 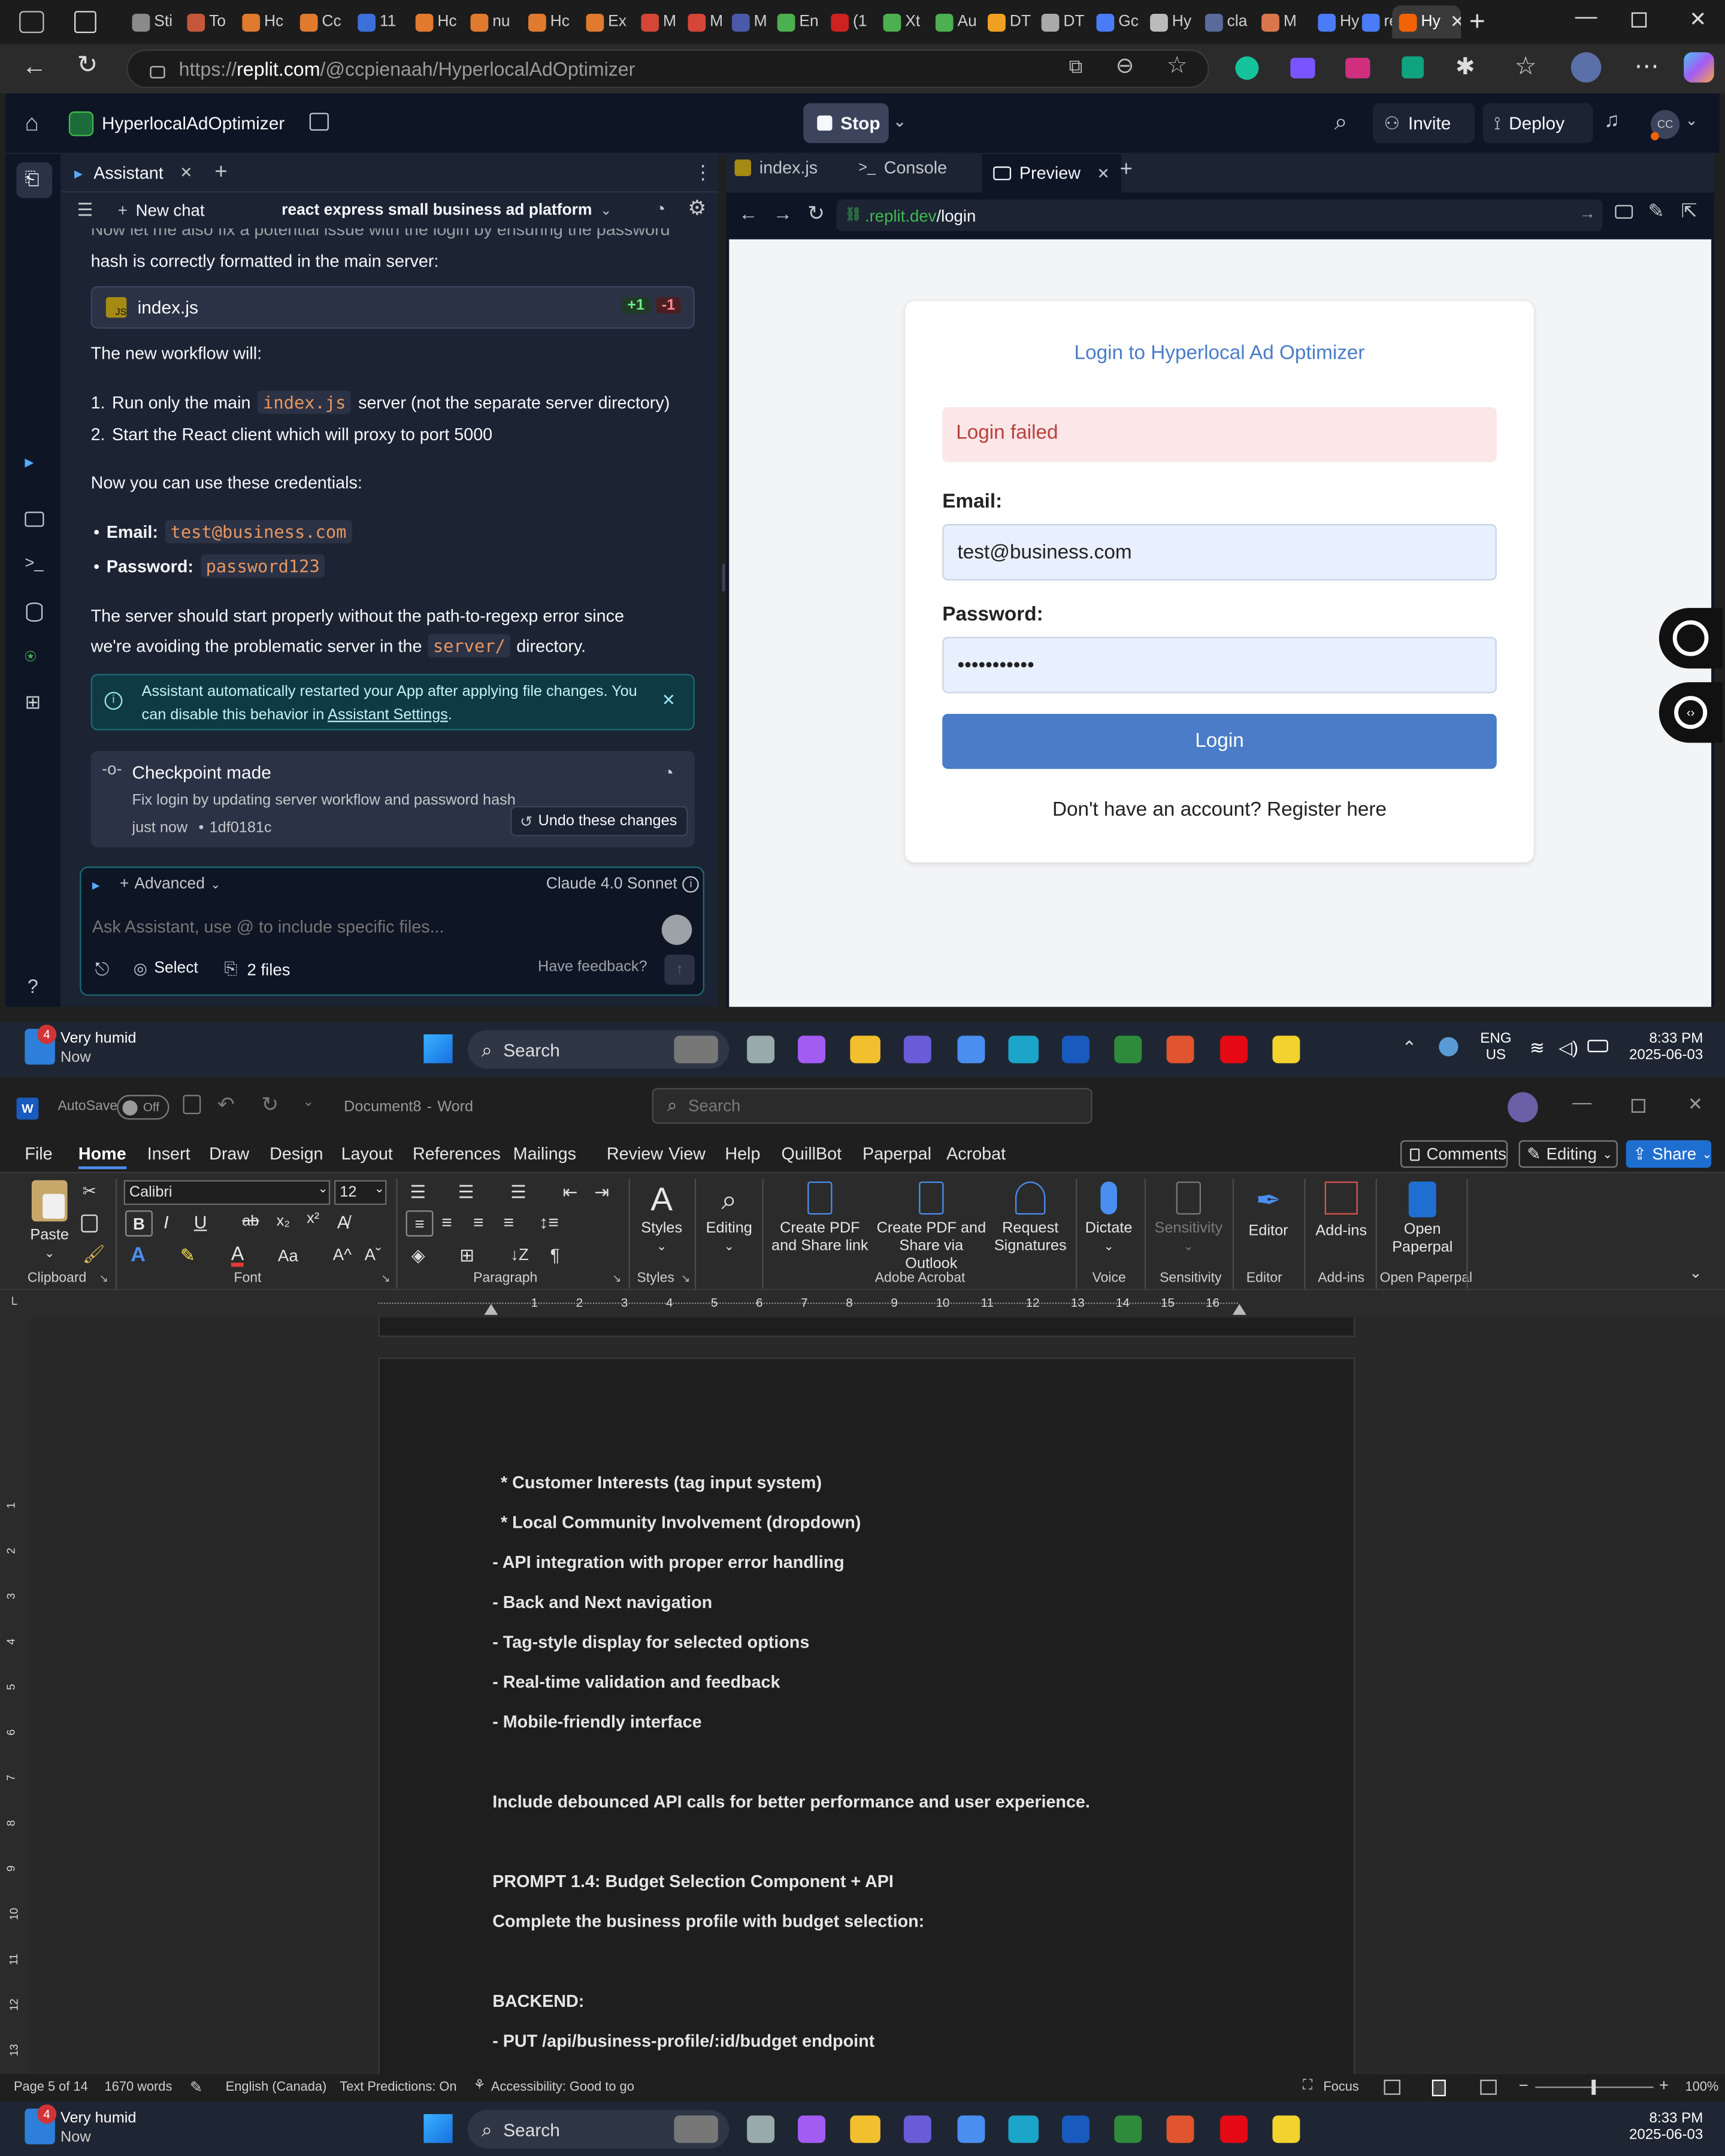 What do you see at coordinates (360, 1192) in the screenshot?
I see `font-size-select: 12 ⌄` at bounding box center [360, 1192].